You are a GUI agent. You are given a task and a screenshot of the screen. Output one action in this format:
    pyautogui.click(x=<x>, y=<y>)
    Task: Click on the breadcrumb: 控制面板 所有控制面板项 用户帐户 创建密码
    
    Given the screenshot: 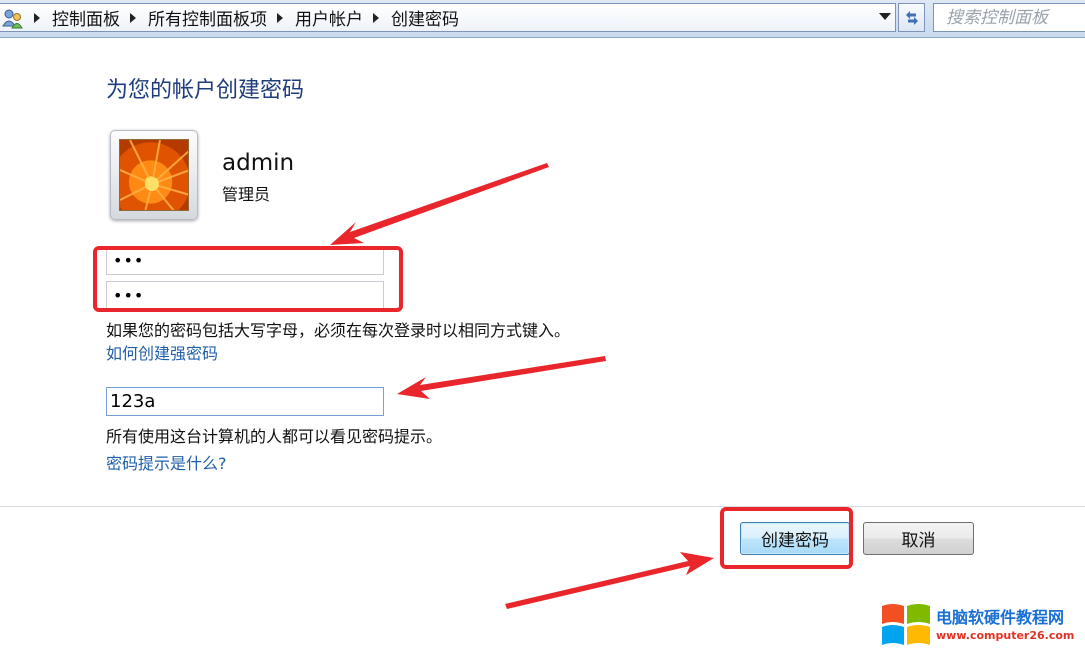 What is the action you would take?
    pyautogui.click(x=448, y=17)
    